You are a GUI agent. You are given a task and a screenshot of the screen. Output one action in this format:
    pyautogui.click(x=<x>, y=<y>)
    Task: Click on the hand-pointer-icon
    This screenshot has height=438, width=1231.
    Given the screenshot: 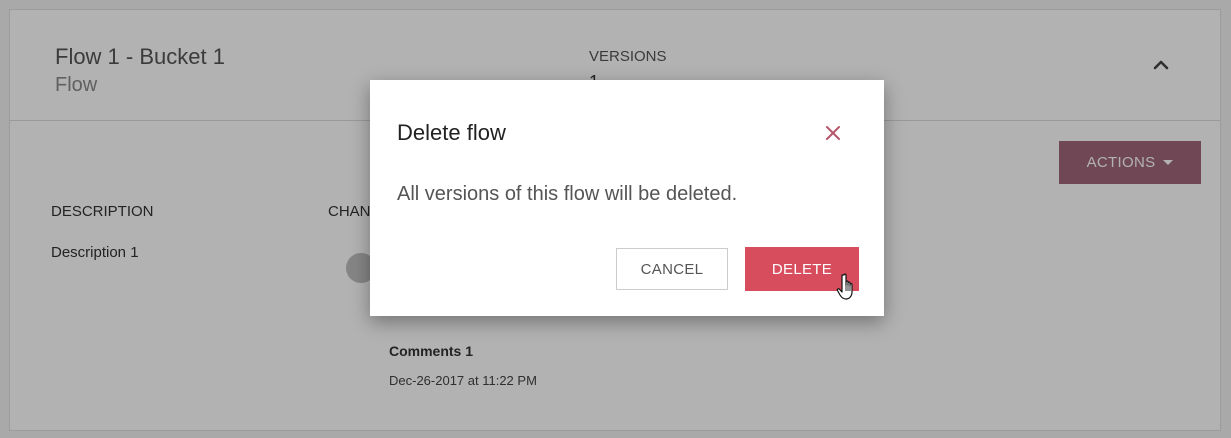 What is the action you would take?
    pyautogui.click(x=848, y=287)
    